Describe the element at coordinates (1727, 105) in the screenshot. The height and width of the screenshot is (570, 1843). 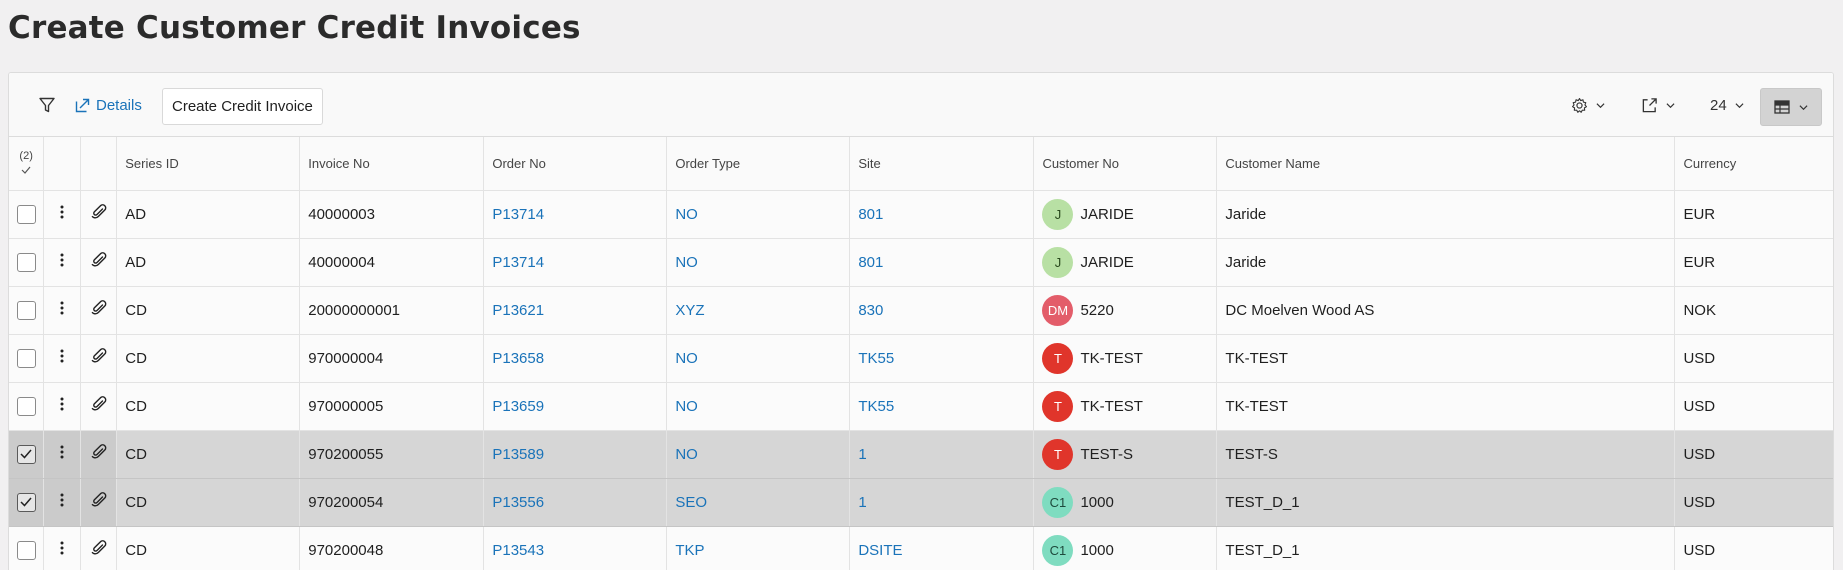
I see `page-size-selector: 24` at that location.